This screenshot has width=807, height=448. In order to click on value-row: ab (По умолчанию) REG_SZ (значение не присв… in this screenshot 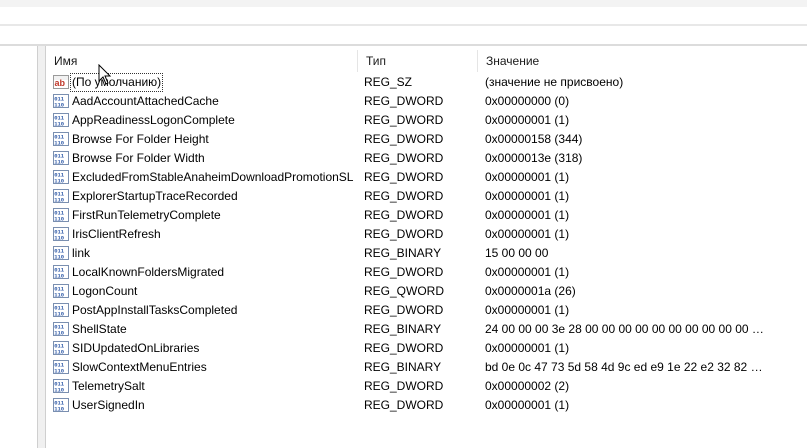, I will do `click(426, 82)`.